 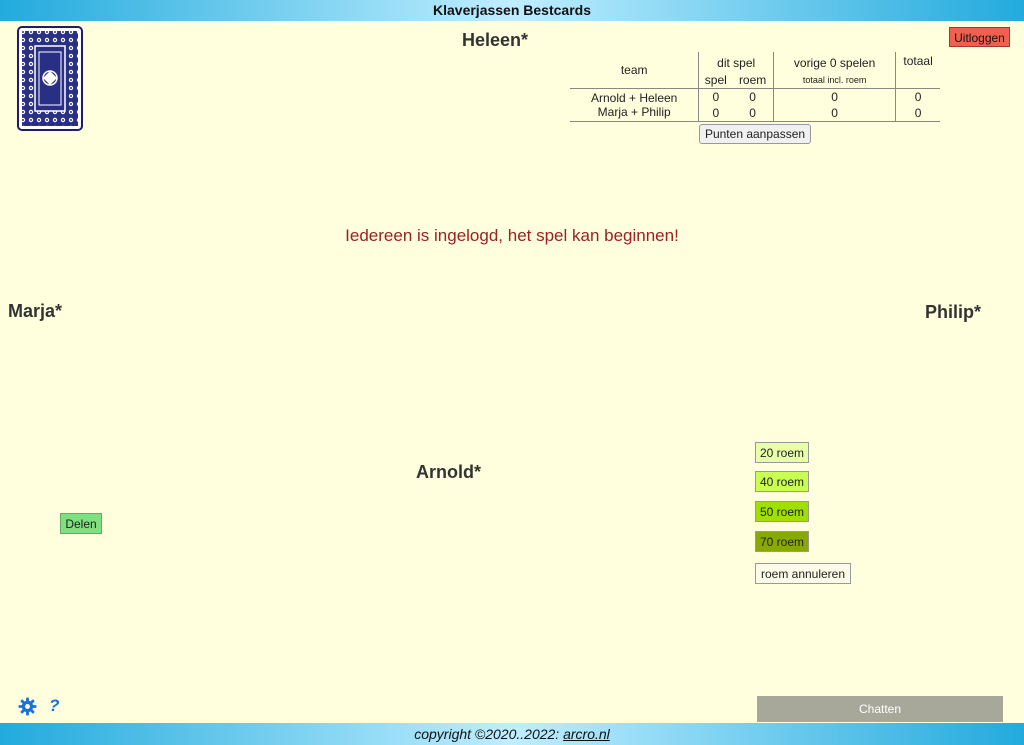 What do you see at coordinates (834, 80) in the screenshot?
I see `col-totaal-incl-header: totaal incl. roem` at bounding box center [834, 80].